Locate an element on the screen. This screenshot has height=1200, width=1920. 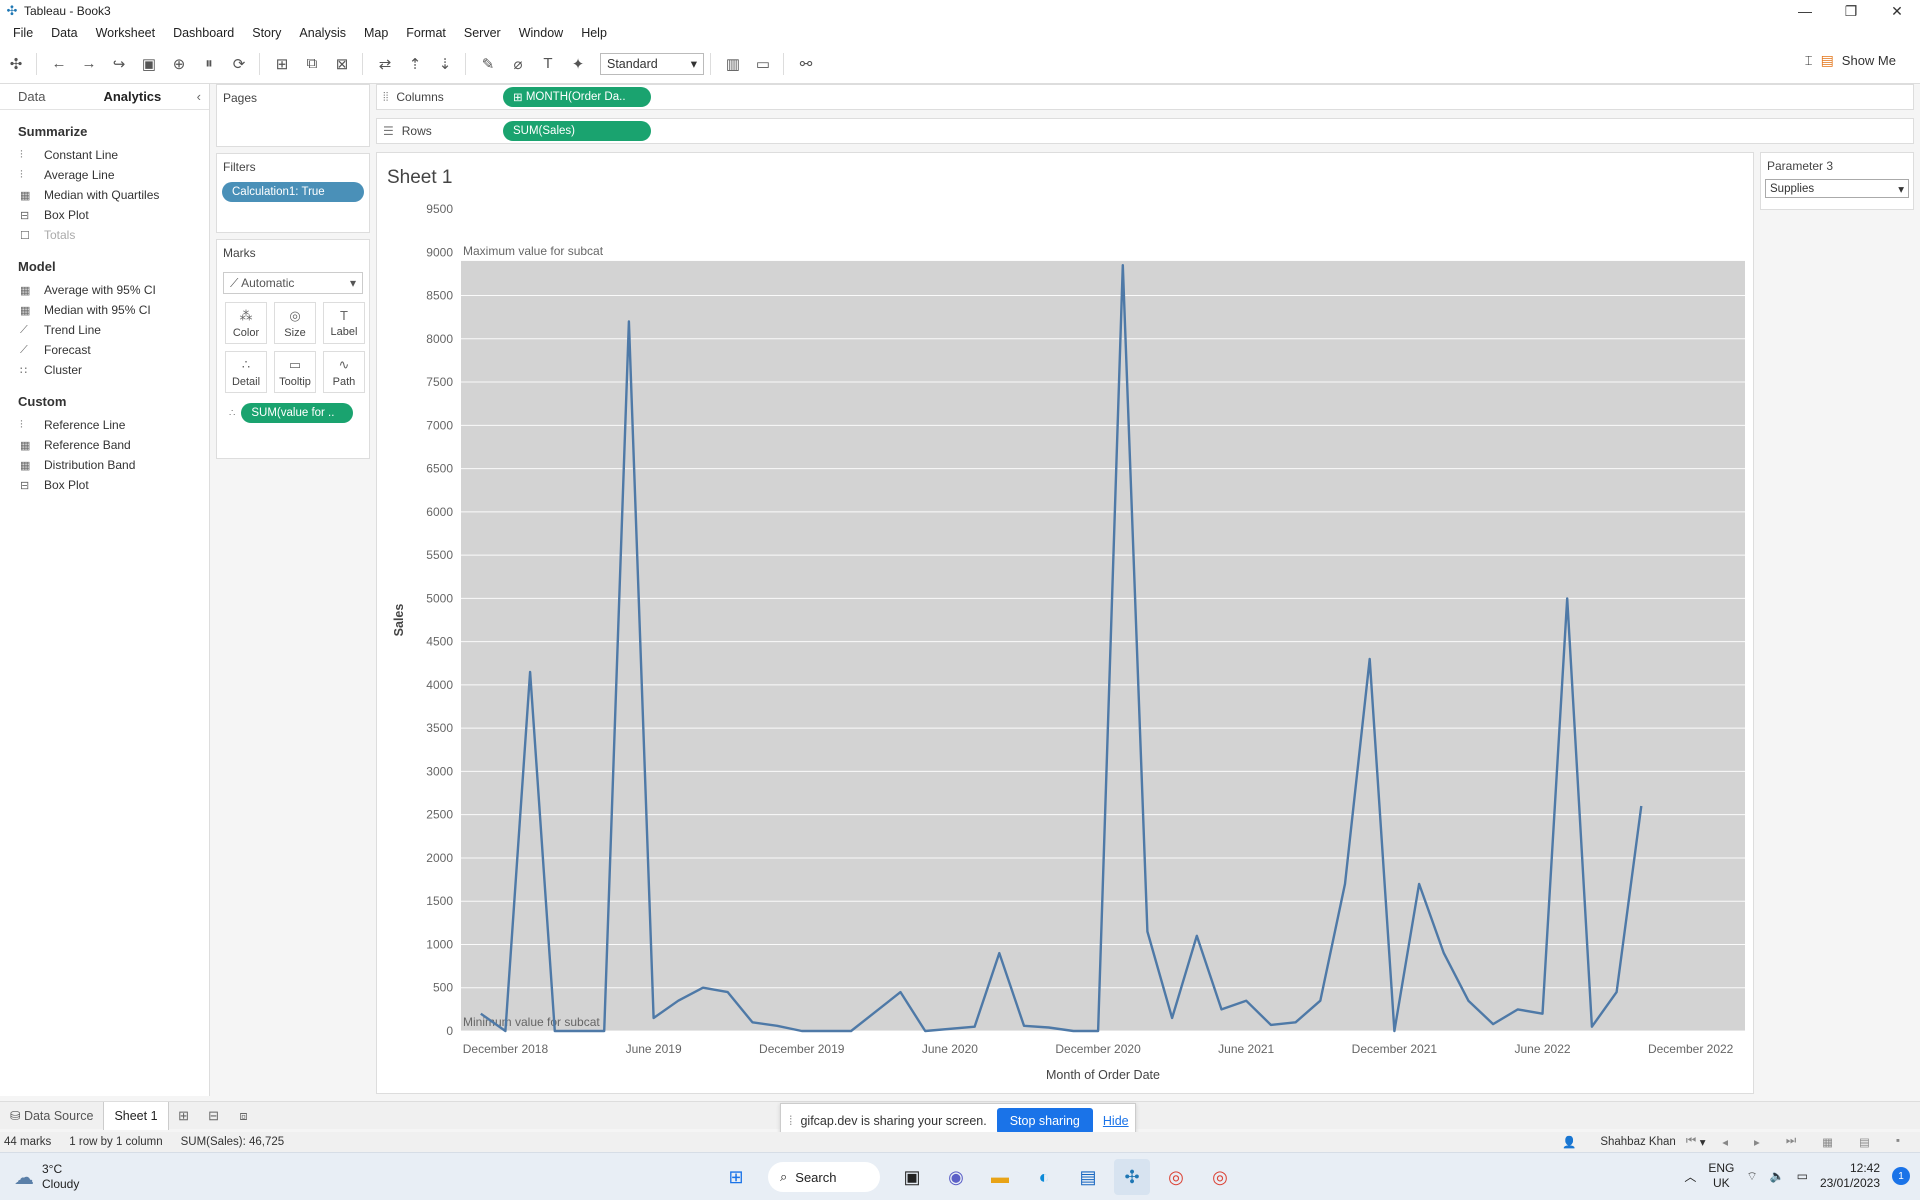
analytics-box-plot: ⊟ Box Plot is located at coordinates (104, 215).